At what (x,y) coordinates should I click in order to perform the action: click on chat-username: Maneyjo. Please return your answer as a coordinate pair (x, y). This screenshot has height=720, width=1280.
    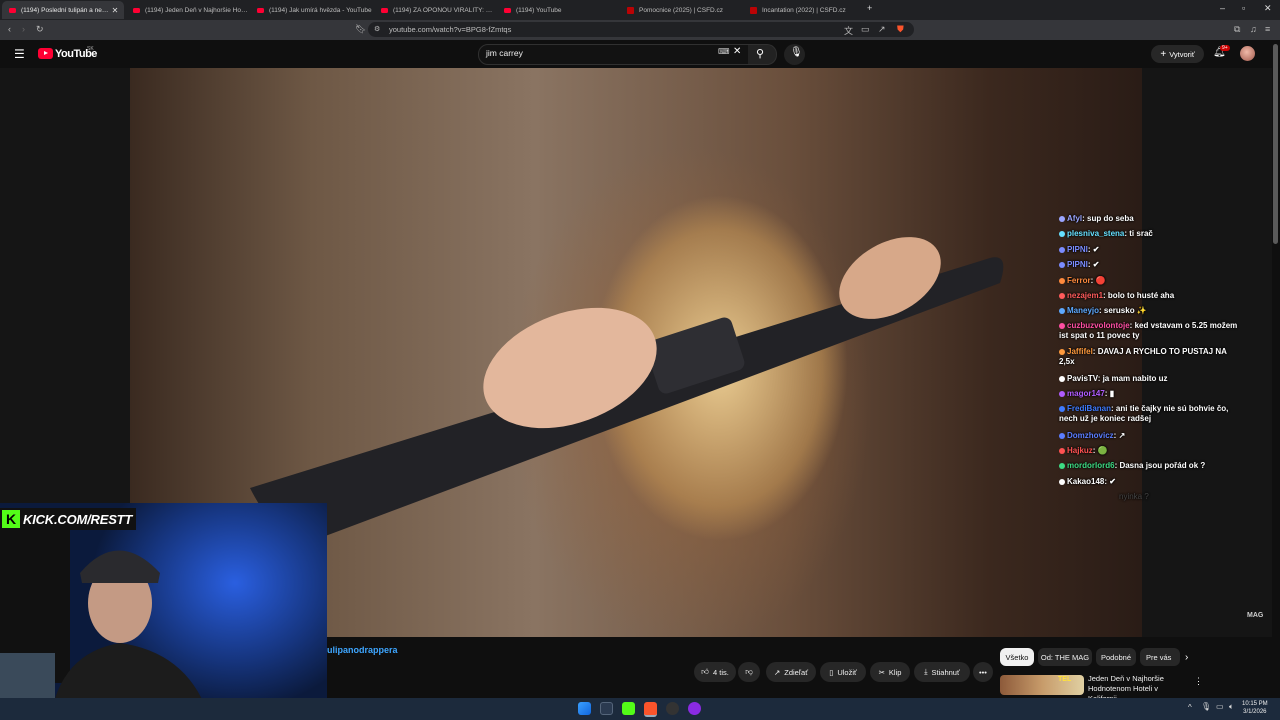
    Looking at the image, I should click on (1083, 311).